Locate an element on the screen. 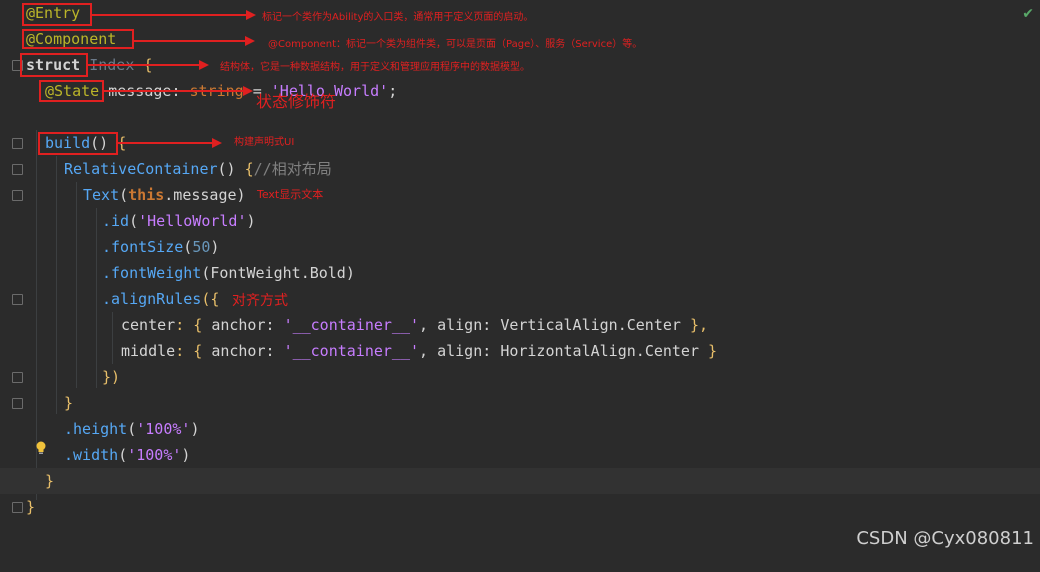  number-literal: 50 is located at coordinates (201, 247).